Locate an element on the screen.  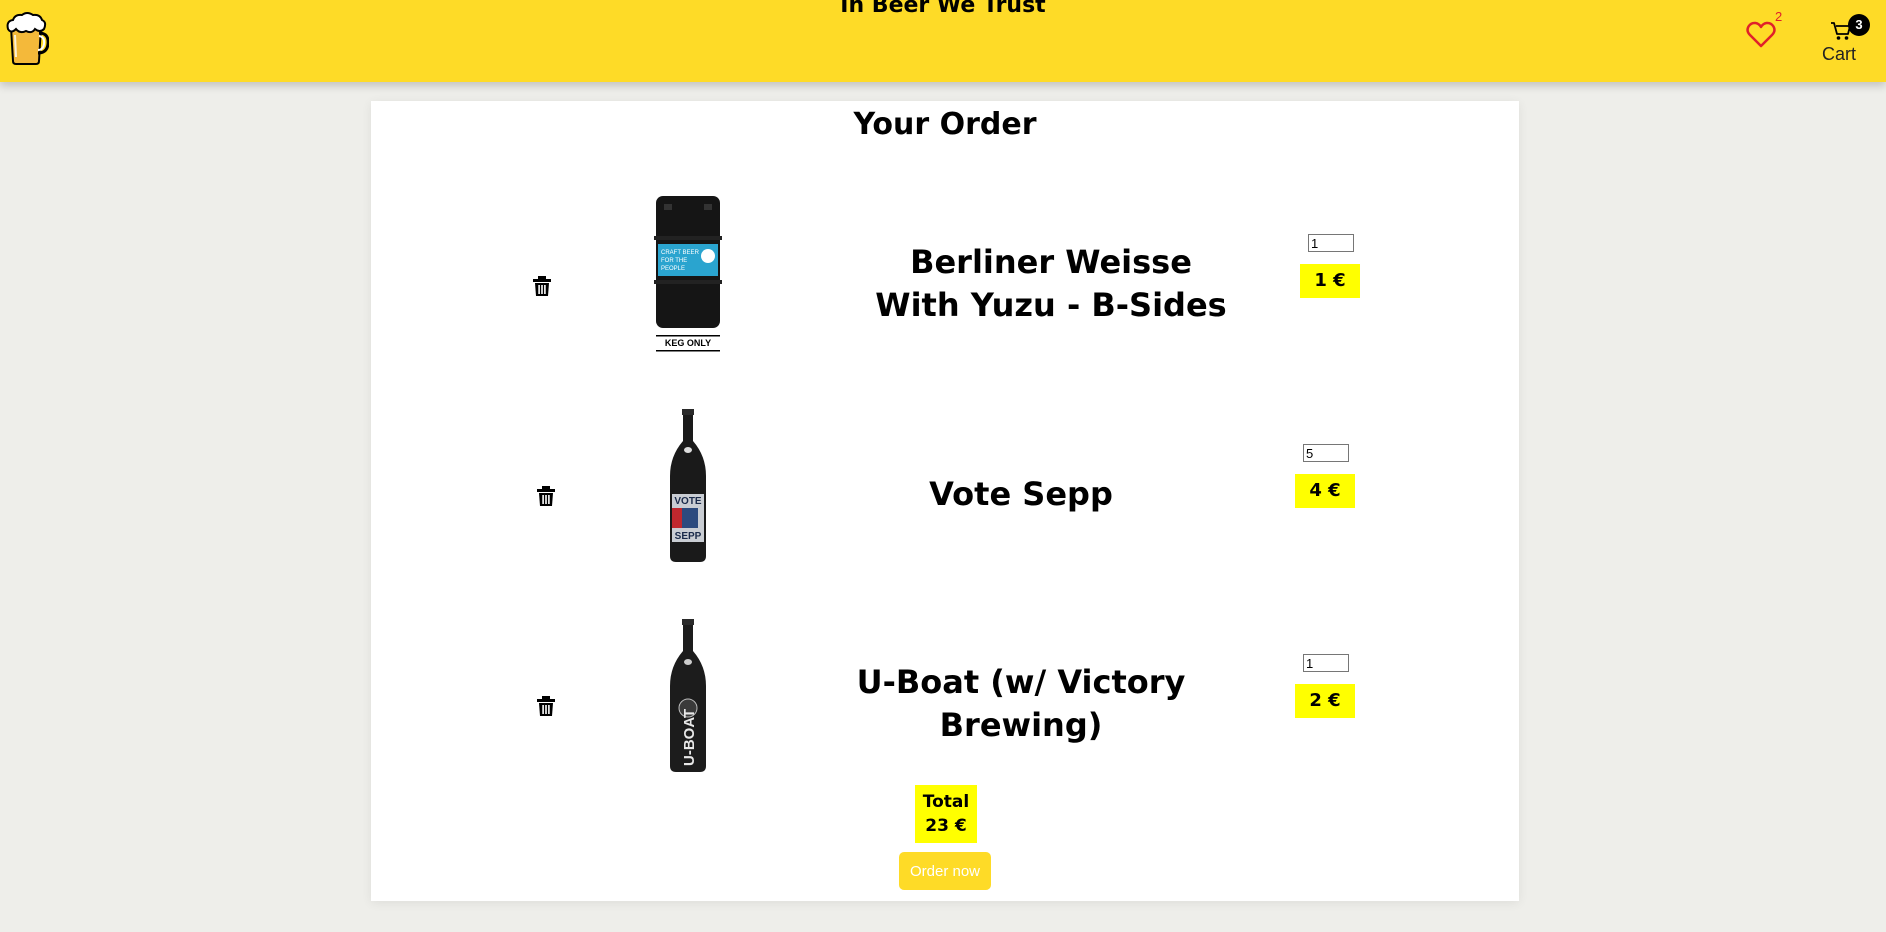
item-price: 1 € is located at coordinates (1330, 281).